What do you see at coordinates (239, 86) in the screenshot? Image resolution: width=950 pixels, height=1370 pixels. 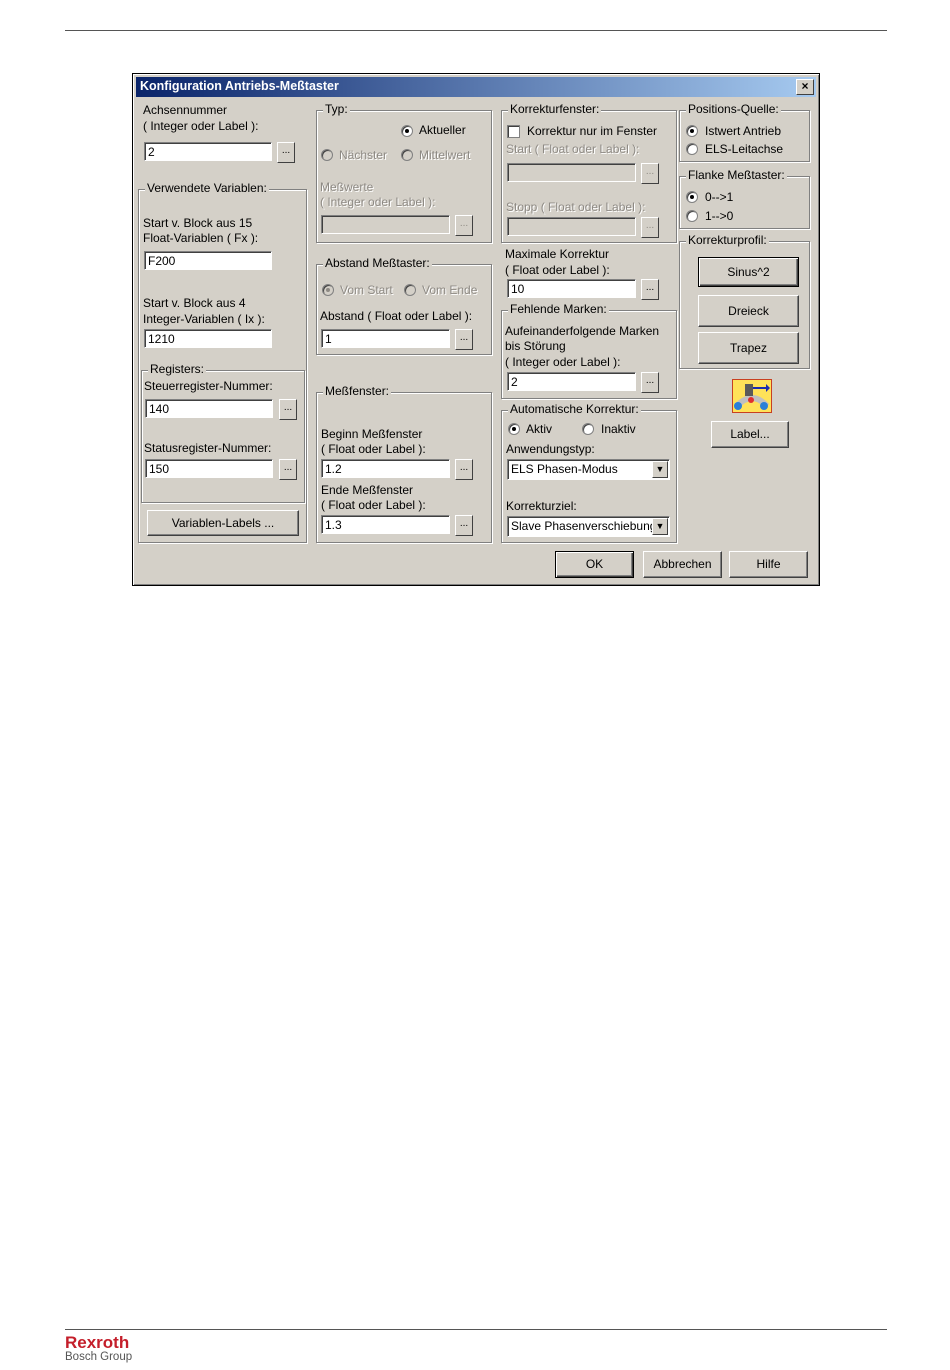 I see `window-title: Konfiguration Antriebs-Meßtaster` at bounding box center [239, 86].